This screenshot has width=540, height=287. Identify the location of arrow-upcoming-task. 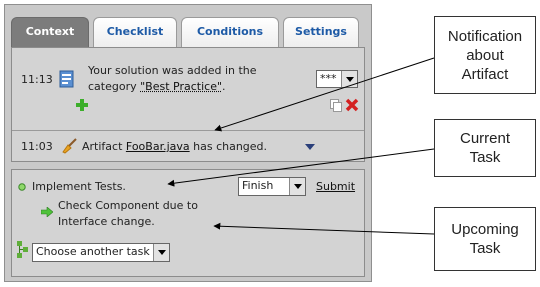
(324, 228).